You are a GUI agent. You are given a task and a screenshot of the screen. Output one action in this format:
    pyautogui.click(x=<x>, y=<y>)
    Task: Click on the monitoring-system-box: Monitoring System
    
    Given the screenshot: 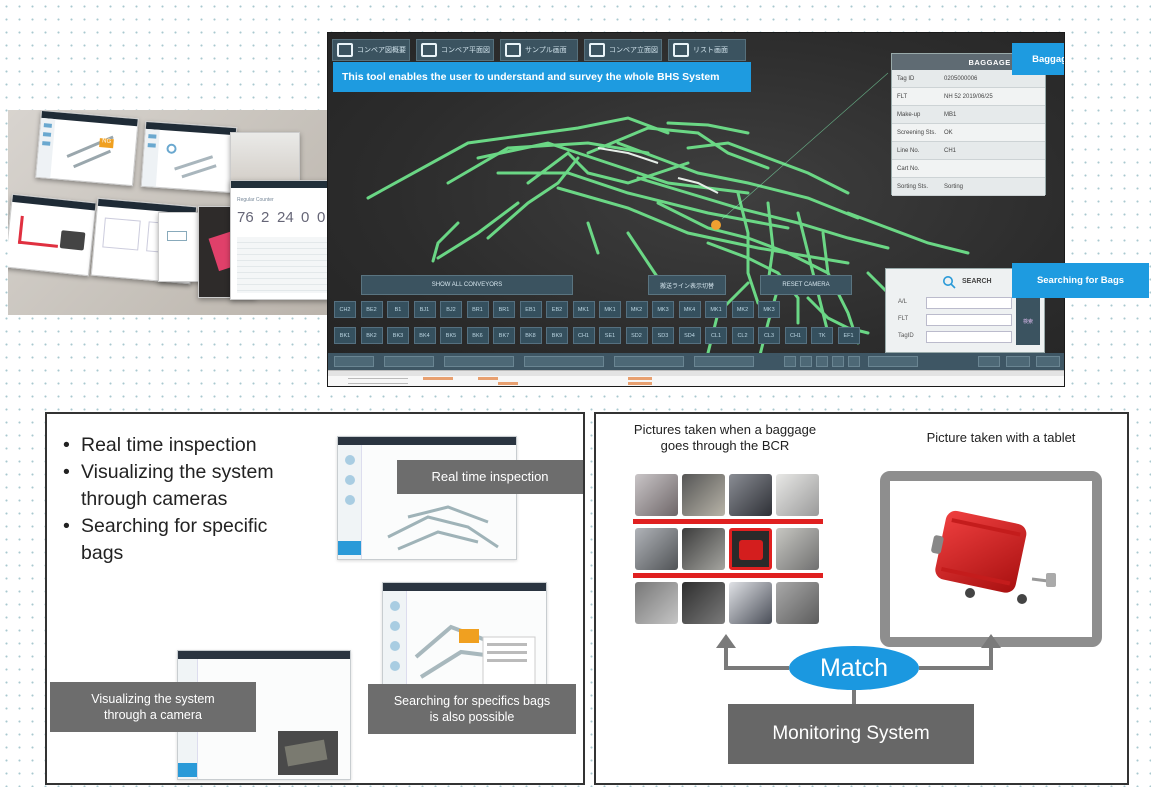 What is the action you would take?
    pyautogui.click(x=851, y=734)
    